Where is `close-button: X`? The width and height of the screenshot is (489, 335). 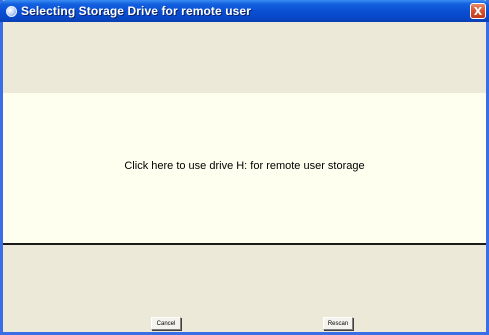 close-button: X is located at coordinates (478, 11).